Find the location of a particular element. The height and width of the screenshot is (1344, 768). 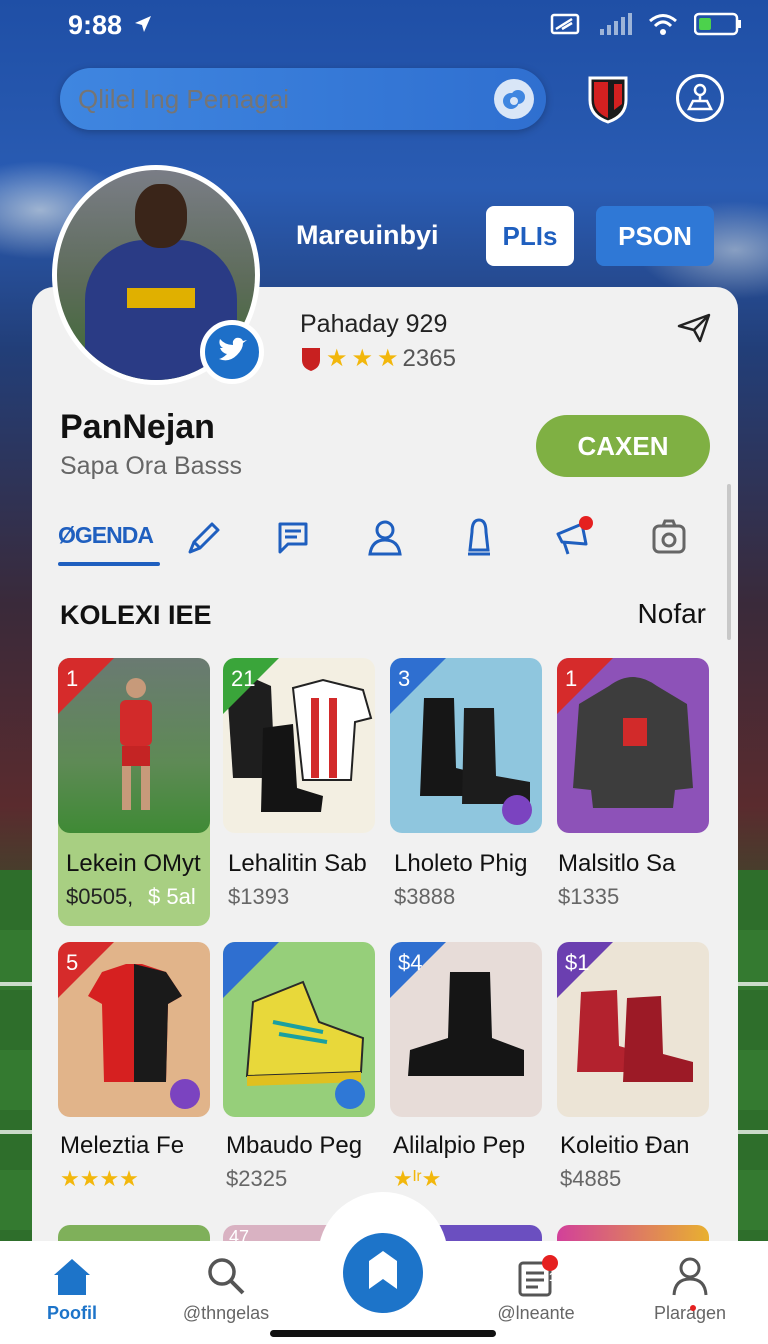

rank-badge: 3 is located at coordinates (404, 678).